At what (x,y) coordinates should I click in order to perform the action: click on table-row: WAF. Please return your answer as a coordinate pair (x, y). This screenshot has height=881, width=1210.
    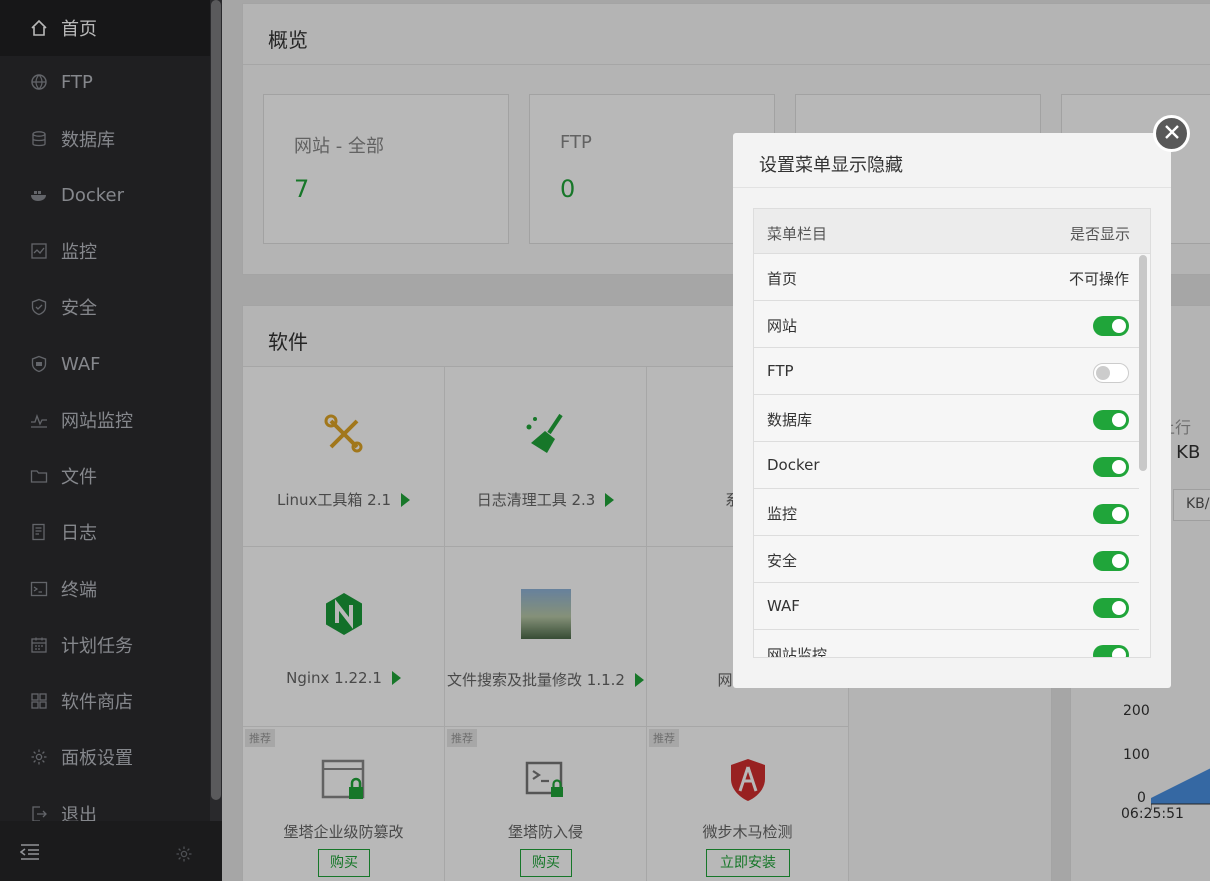
    Looking at the image, I should click on (946, 606).